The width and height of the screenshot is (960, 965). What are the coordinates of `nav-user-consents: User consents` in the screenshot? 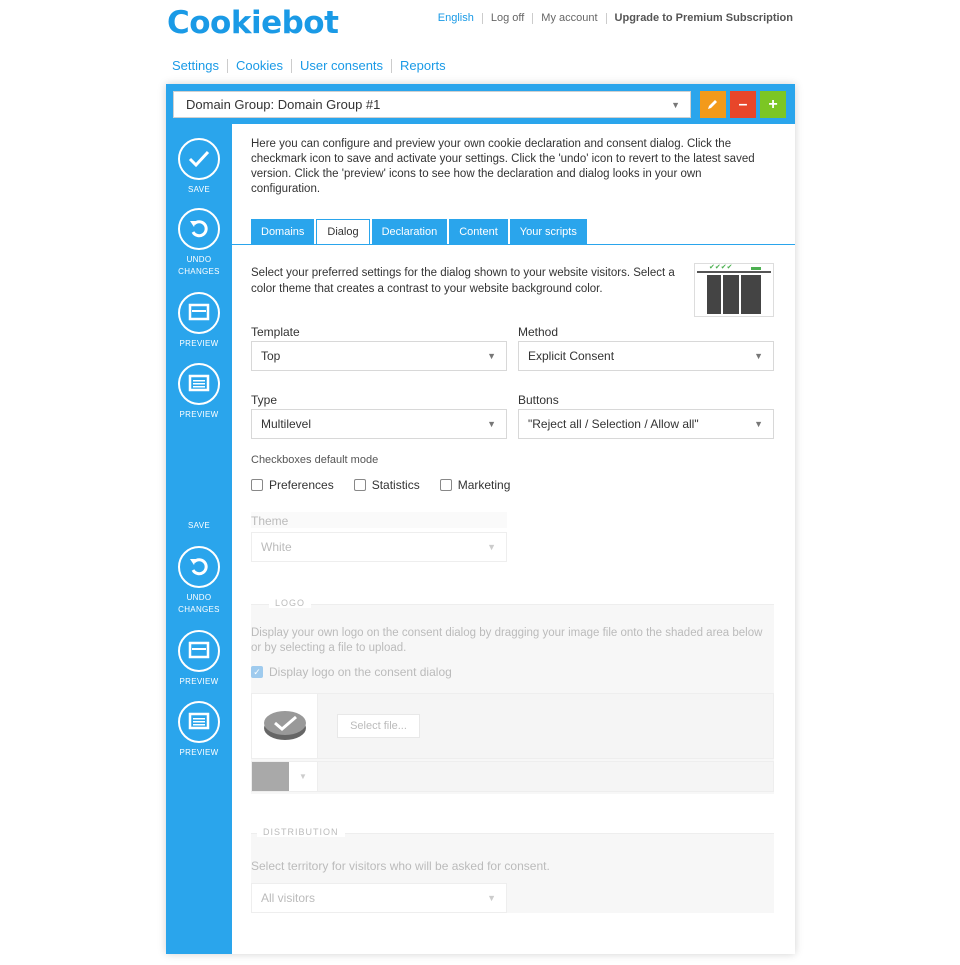 It's located at (341, 65).